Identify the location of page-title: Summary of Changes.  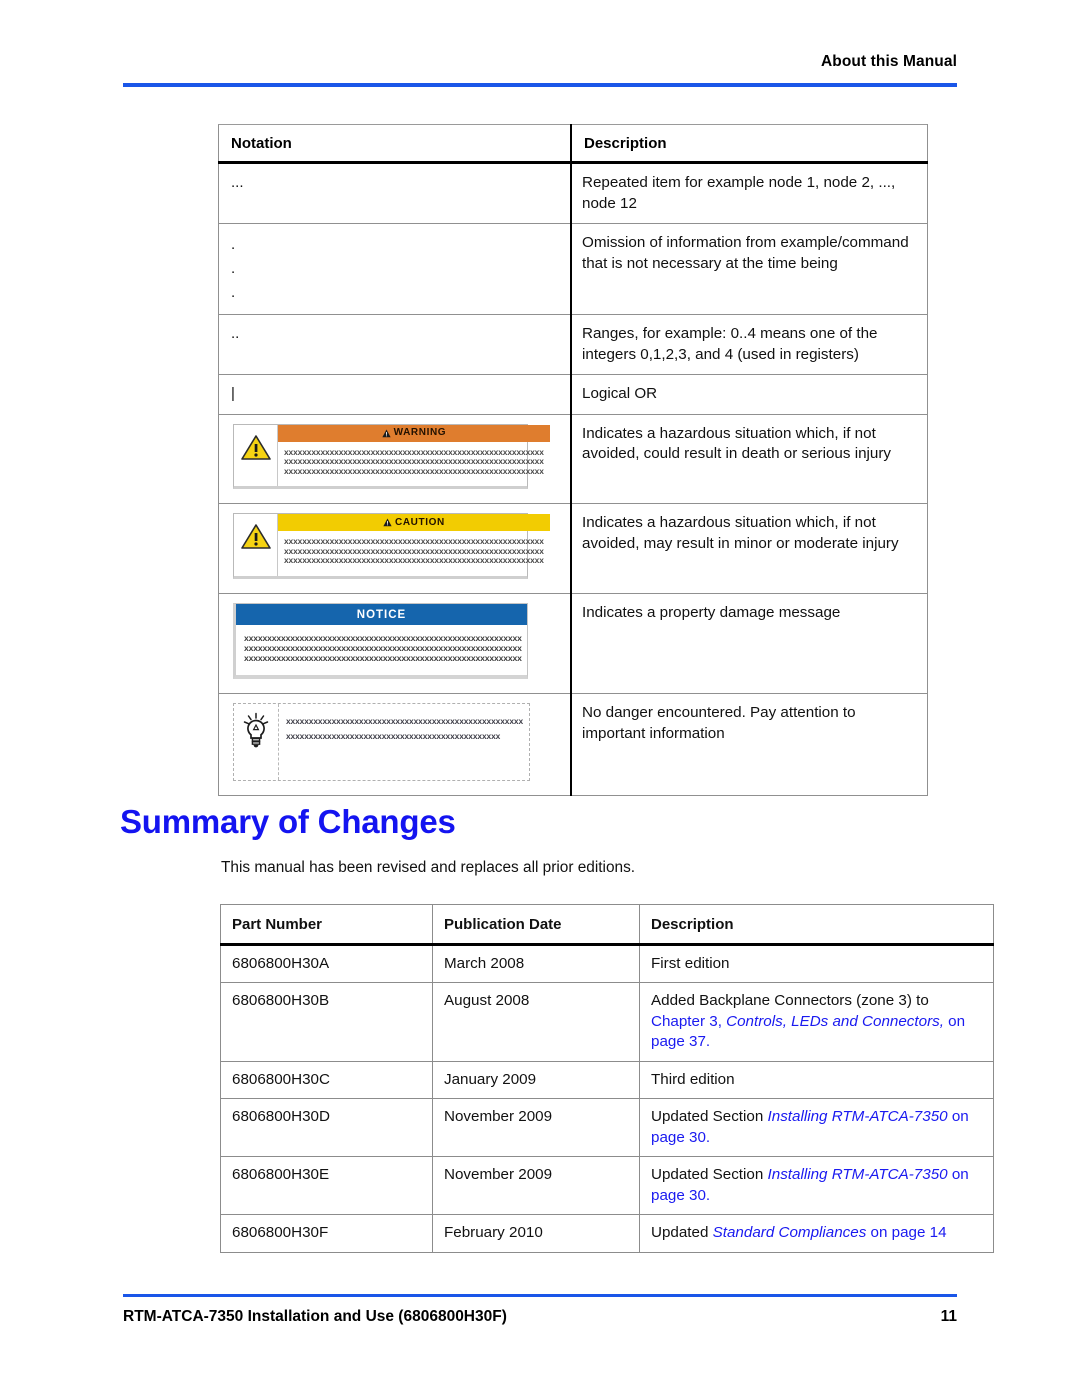
(288, 821).